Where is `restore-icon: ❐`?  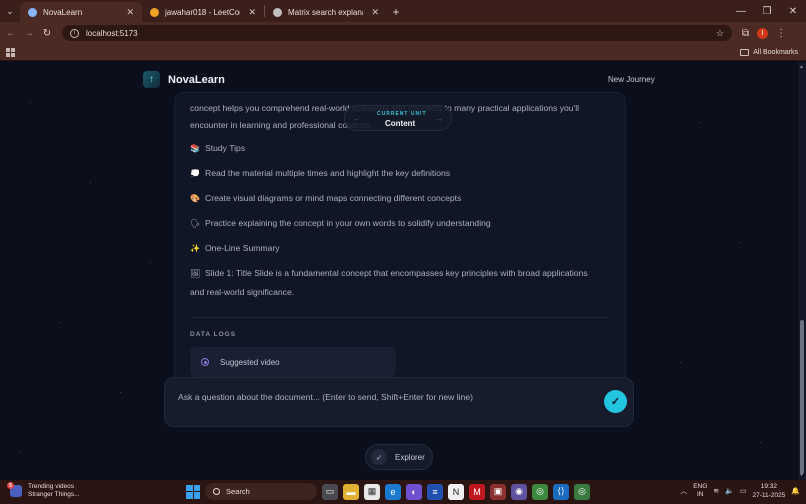 restore-icon: ❐ is located at coordinates (767, 11).